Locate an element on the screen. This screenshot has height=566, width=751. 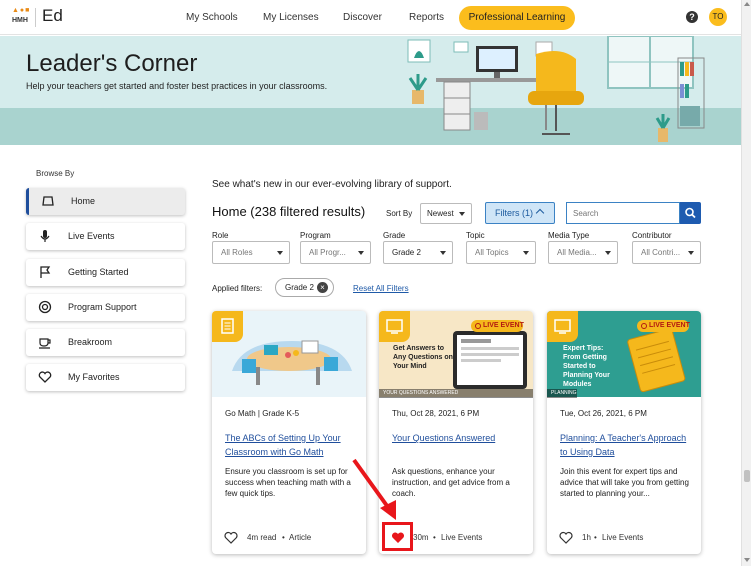
card-meta: Tue, Oct 26, 2021, 6 PM is located at coordinates (603, 413).